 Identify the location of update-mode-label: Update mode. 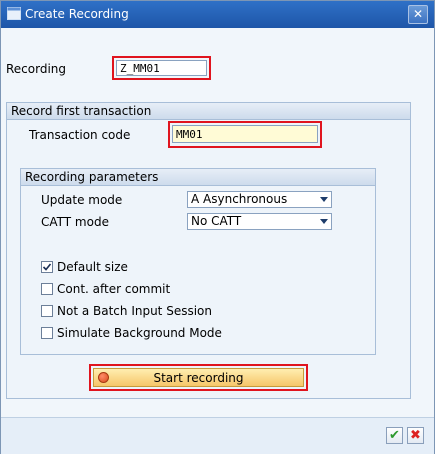
(82, 200).